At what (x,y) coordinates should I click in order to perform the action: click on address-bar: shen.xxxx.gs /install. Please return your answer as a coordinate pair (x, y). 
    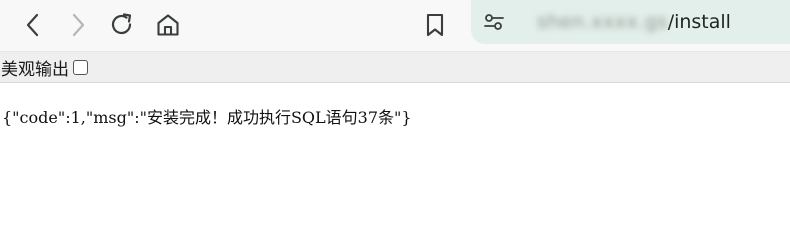
    Looking at the image, I should click on (630, 22).